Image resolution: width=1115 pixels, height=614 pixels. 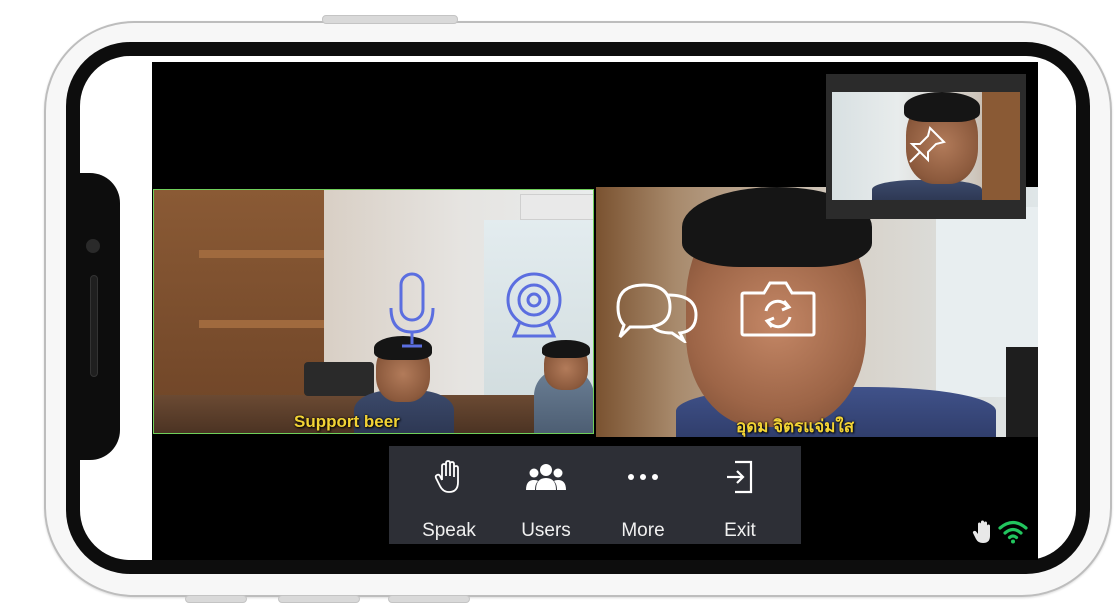 I want to click on pin-icon, so click(x=928, y=144).